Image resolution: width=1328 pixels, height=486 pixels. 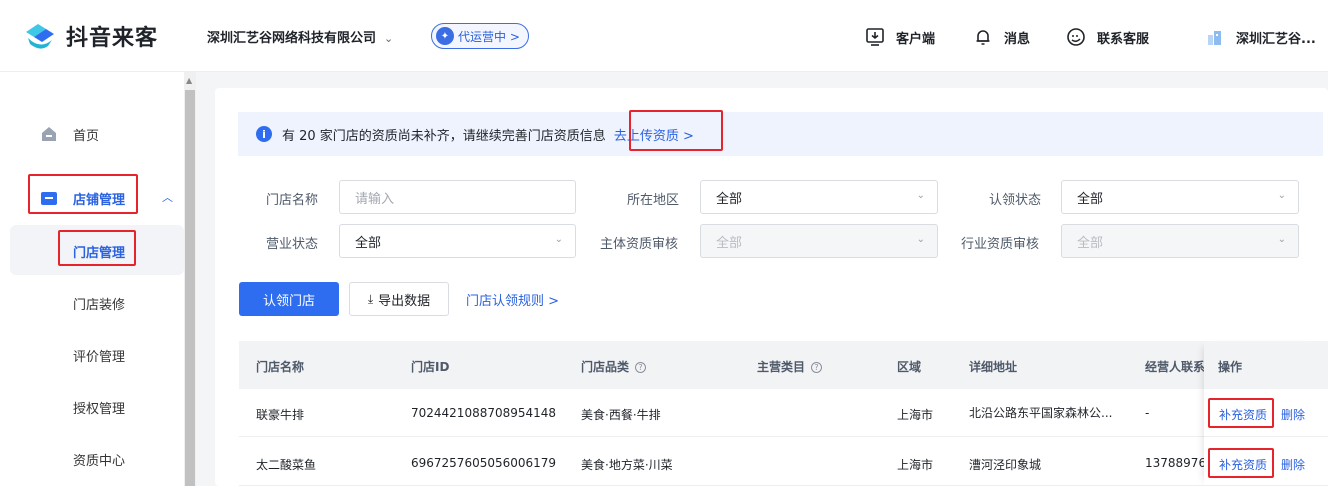 I want to click on sidebar-item-qualification-center: 资质中心, so click(x=99, y=459).